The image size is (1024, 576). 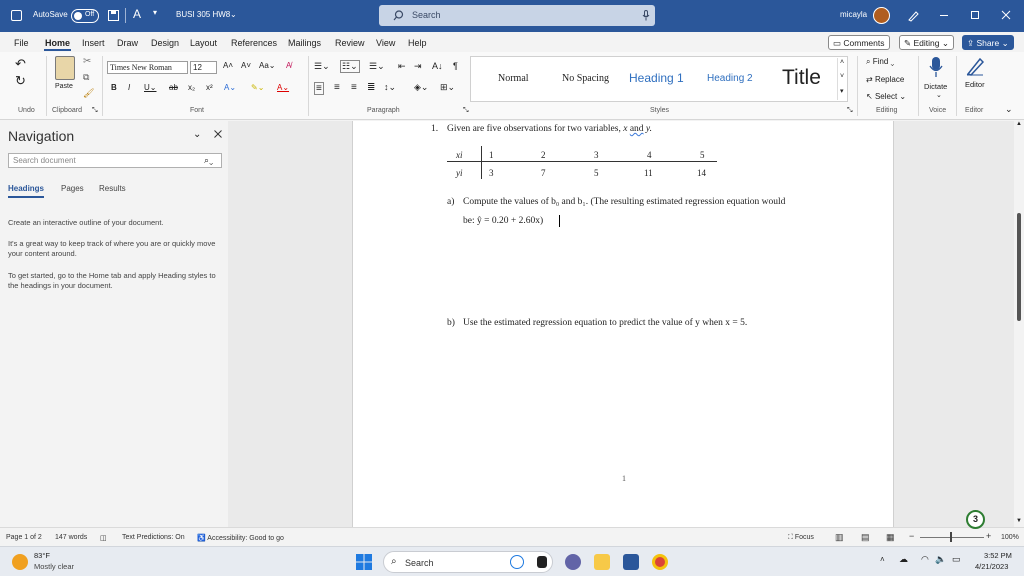 I want to click on highlight-icon: ✎⌄, so click(x=257, y=87).